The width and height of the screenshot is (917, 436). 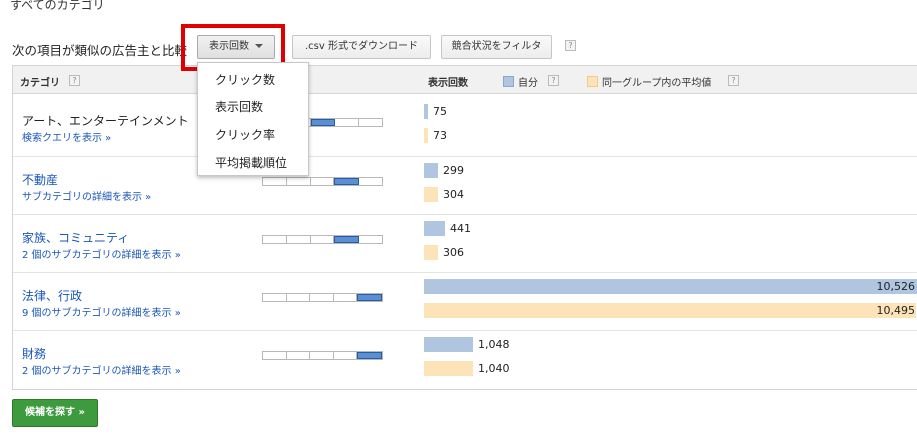 What do you see at coordinates (465, 301) in the screenshot?
I see `table-row: 法律、行政 9 個のサブカテゴリの詳細を表示 » 10,526 10,495` at bounding box center [465, 301].